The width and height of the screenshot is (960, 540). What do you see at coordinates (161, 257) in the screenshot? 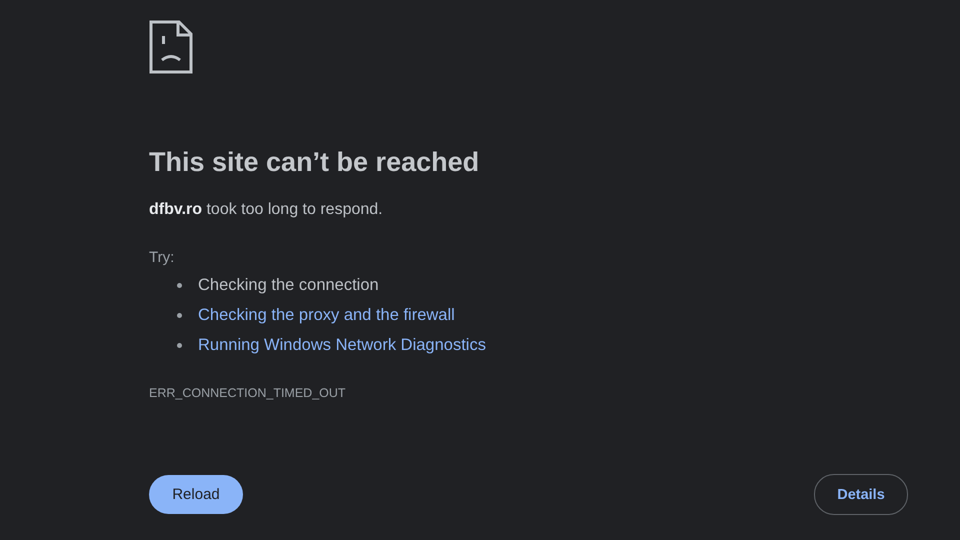
I see `try-label: Try:` at bounding box center [161, 257].